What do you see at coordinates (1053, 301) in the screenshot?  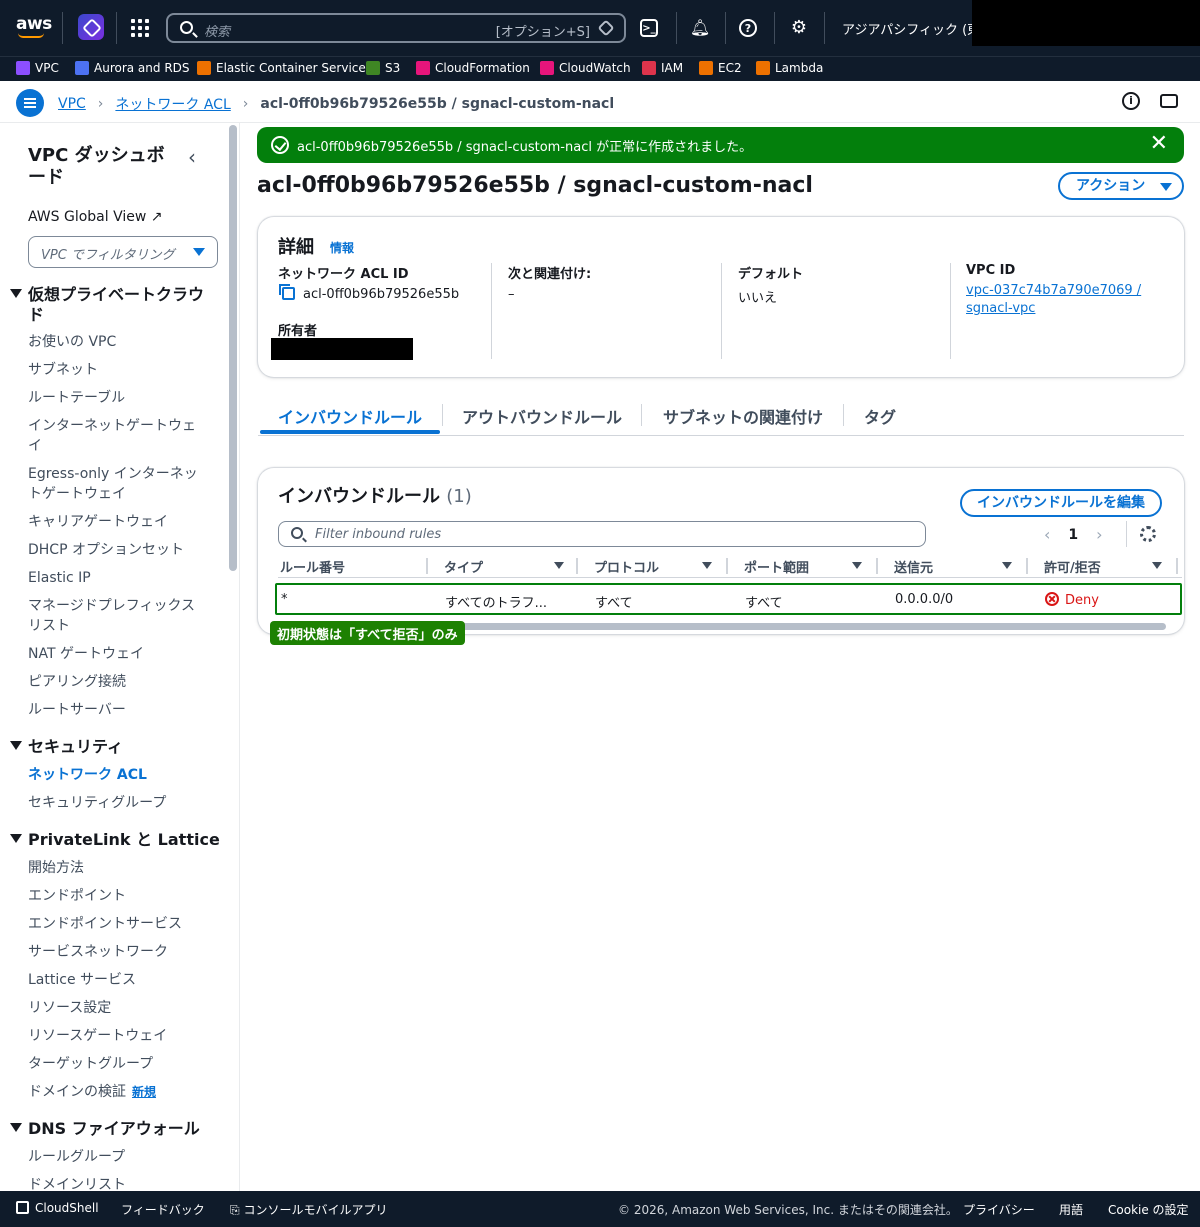 I see `vpc-id-link: vpc-037c74b7a790e7069 / sgnacl-vpc` at bounding box center [1053, 301].